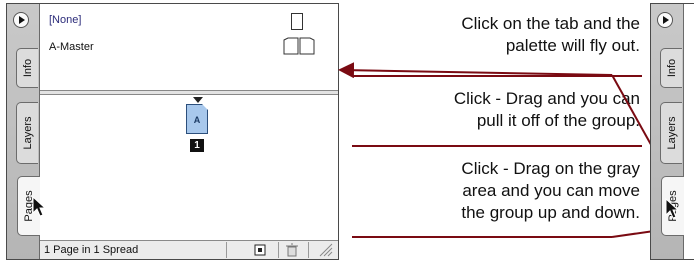  What do you see at coordinates (550, 23) in the screenshot?
I see `callout-flyout-line-1: Click on the tab and the` at bounding box center [550, 23].